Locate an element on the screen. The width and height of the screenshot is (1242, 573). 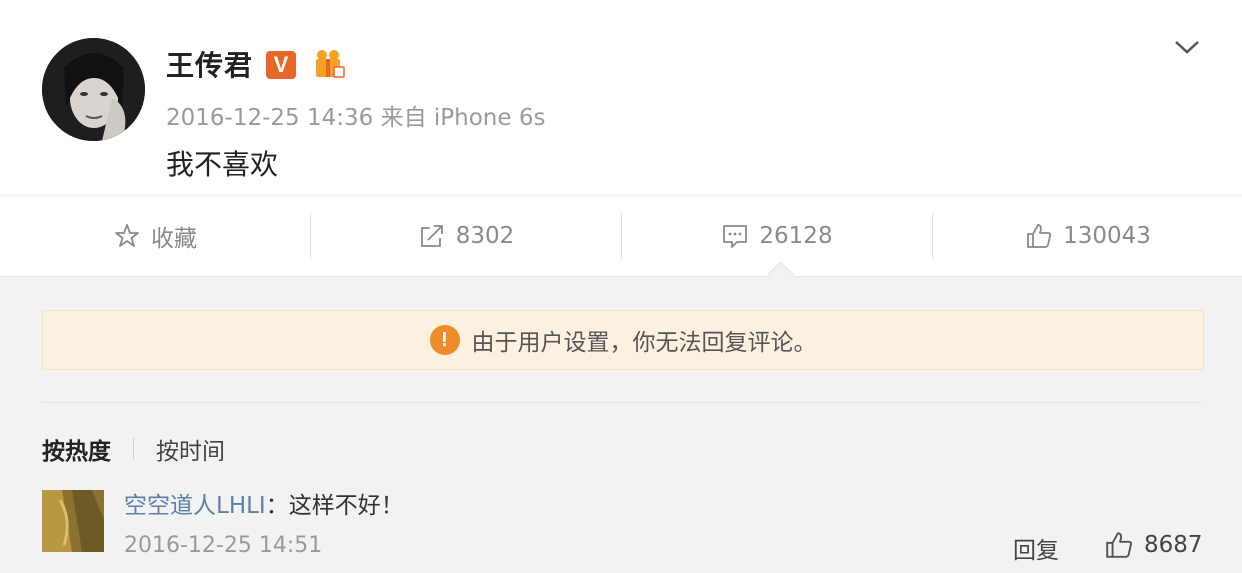
reply-button: 回复 is located at coordinates (1036, 548).